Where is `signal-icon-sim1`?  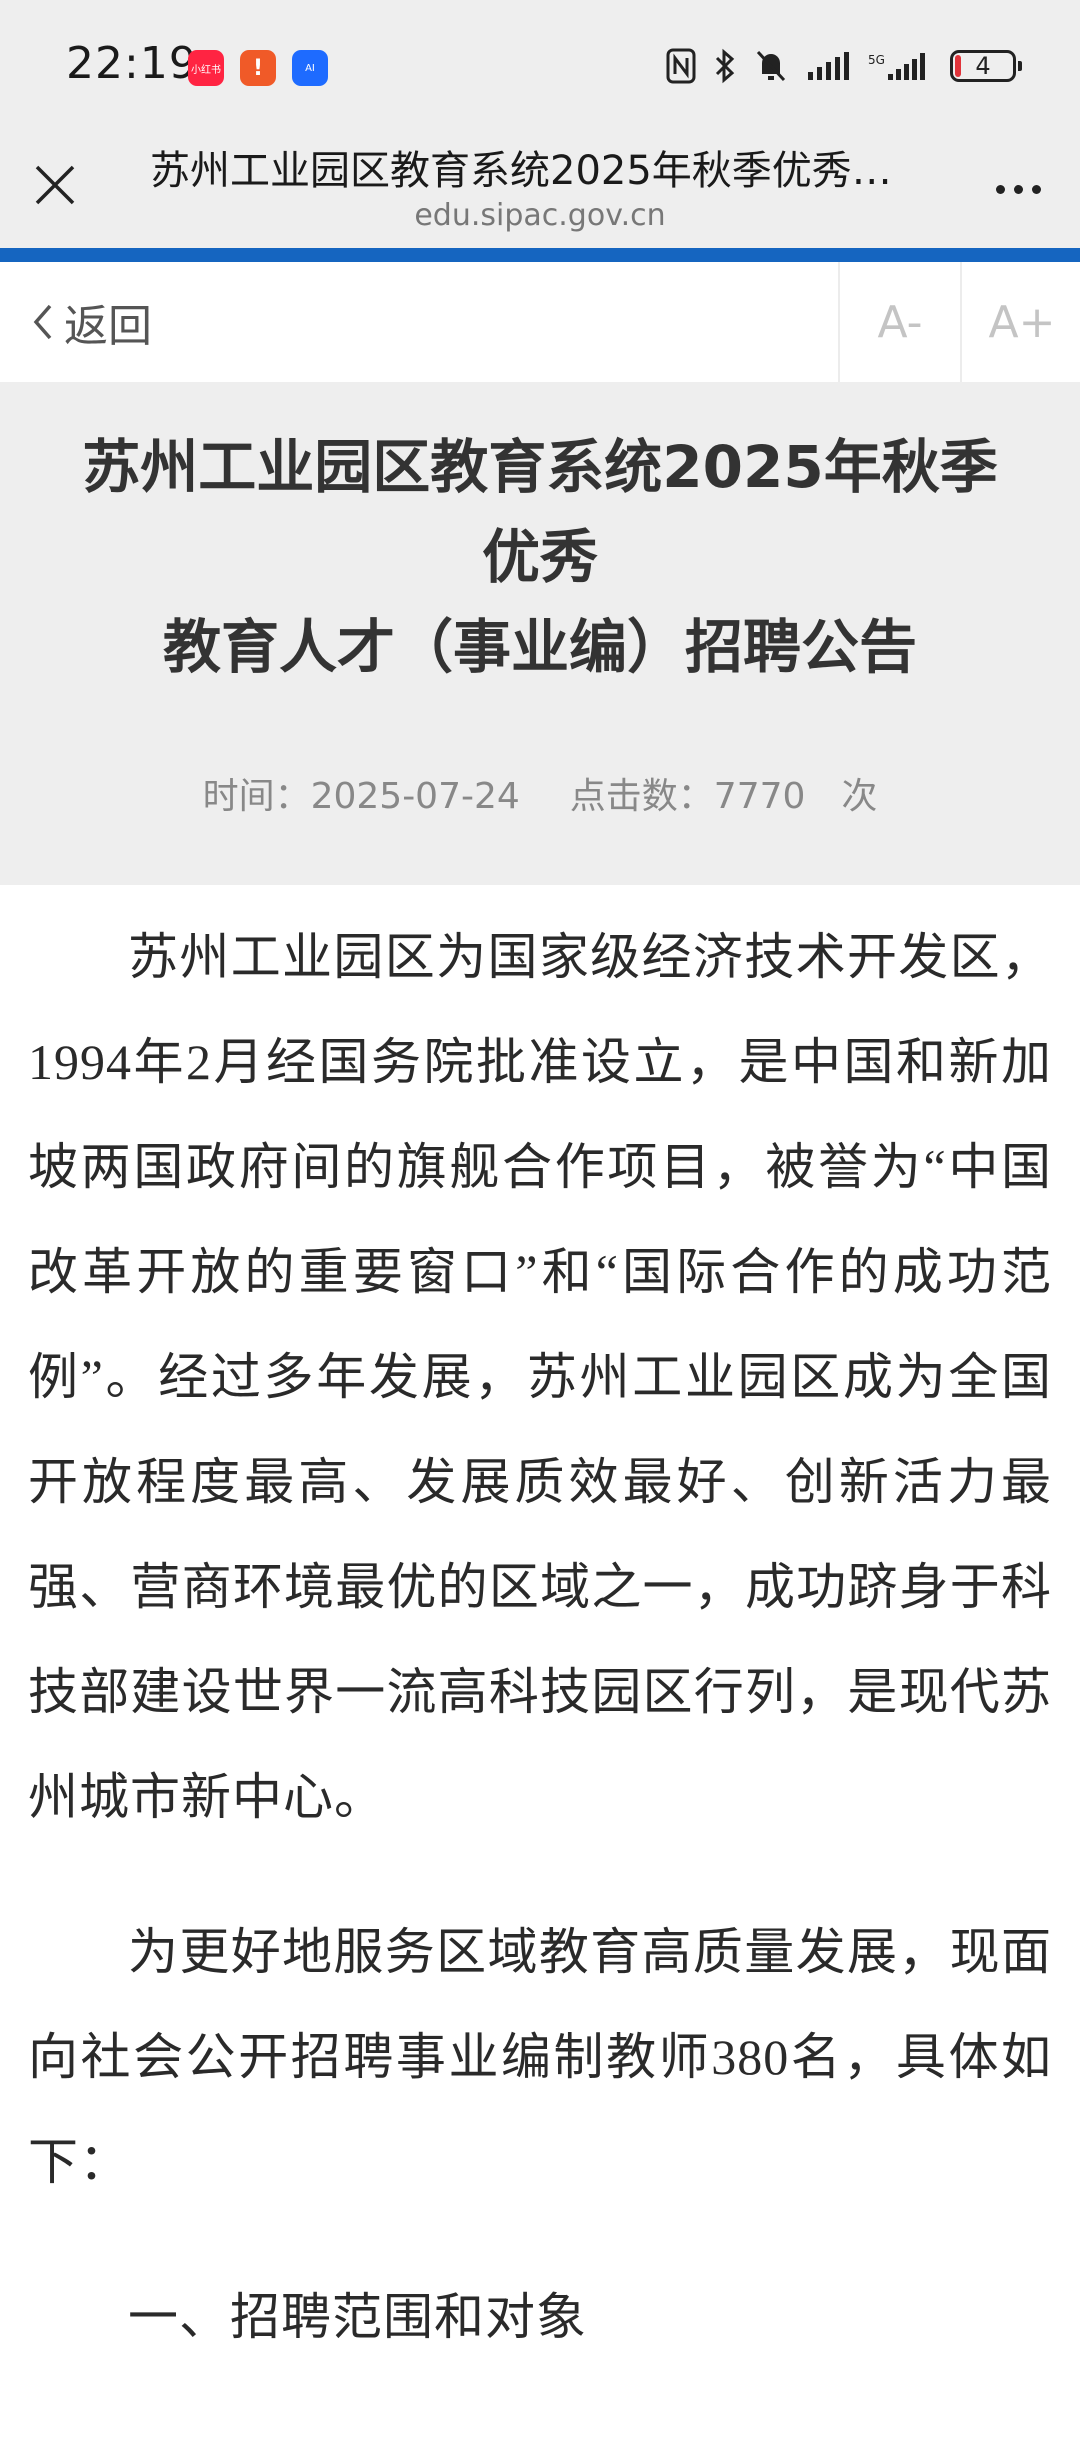 signal-icon-sim1 is located at coordinates (828, 66).